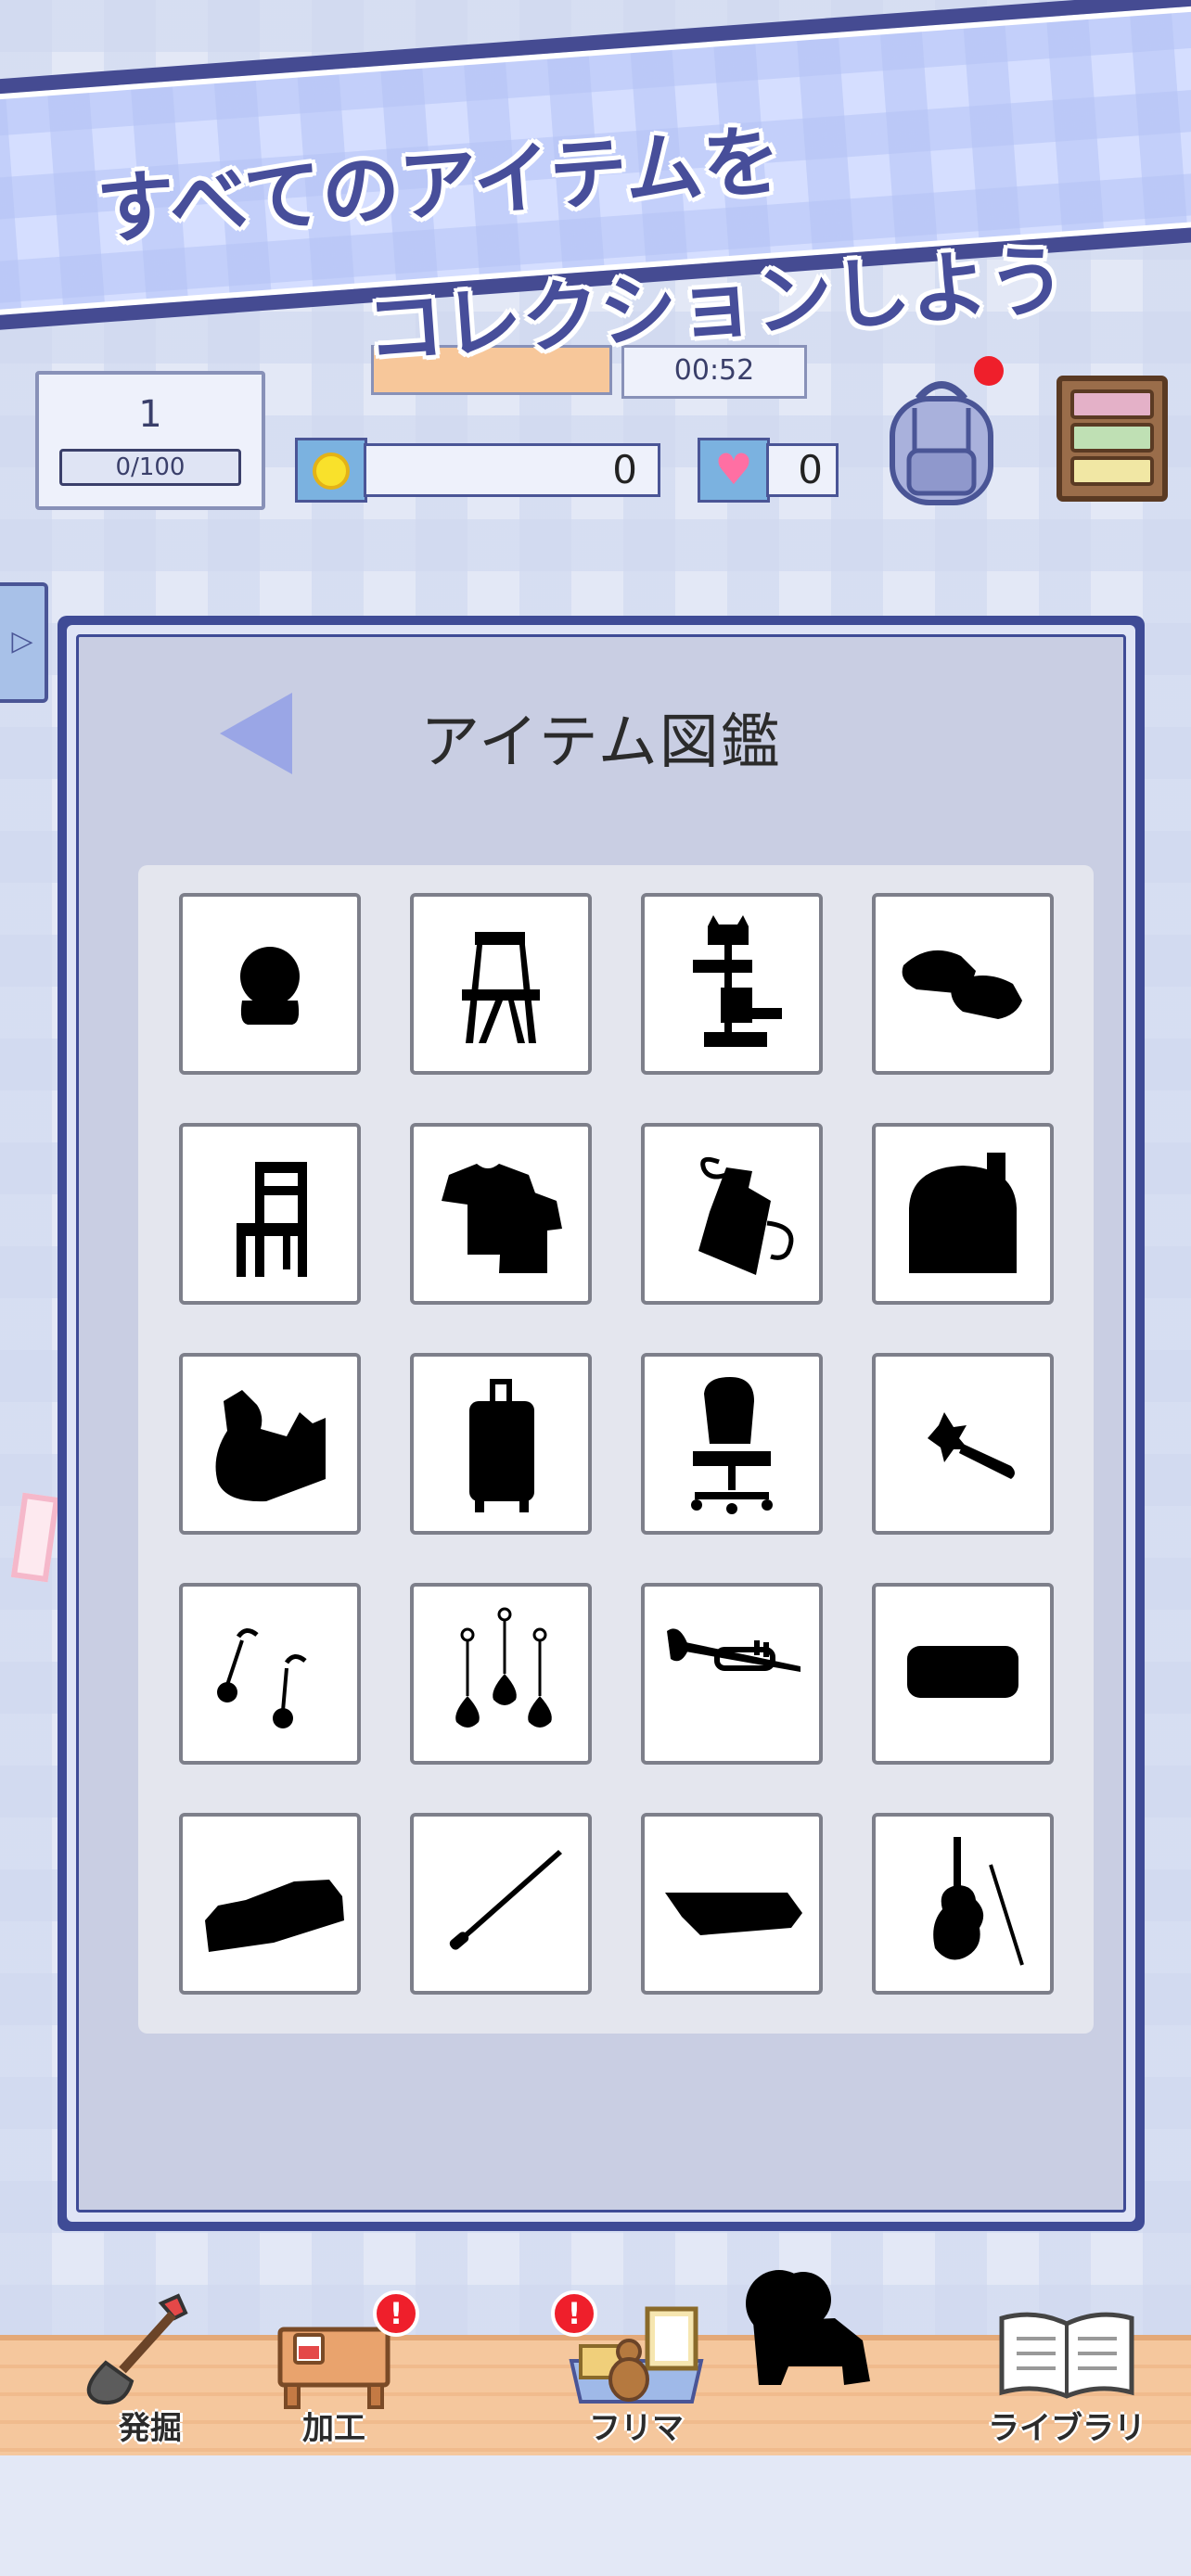 The width and height of the screenshot is (1191, 2576). I want to click on bottom-area, so click(595, 2515).